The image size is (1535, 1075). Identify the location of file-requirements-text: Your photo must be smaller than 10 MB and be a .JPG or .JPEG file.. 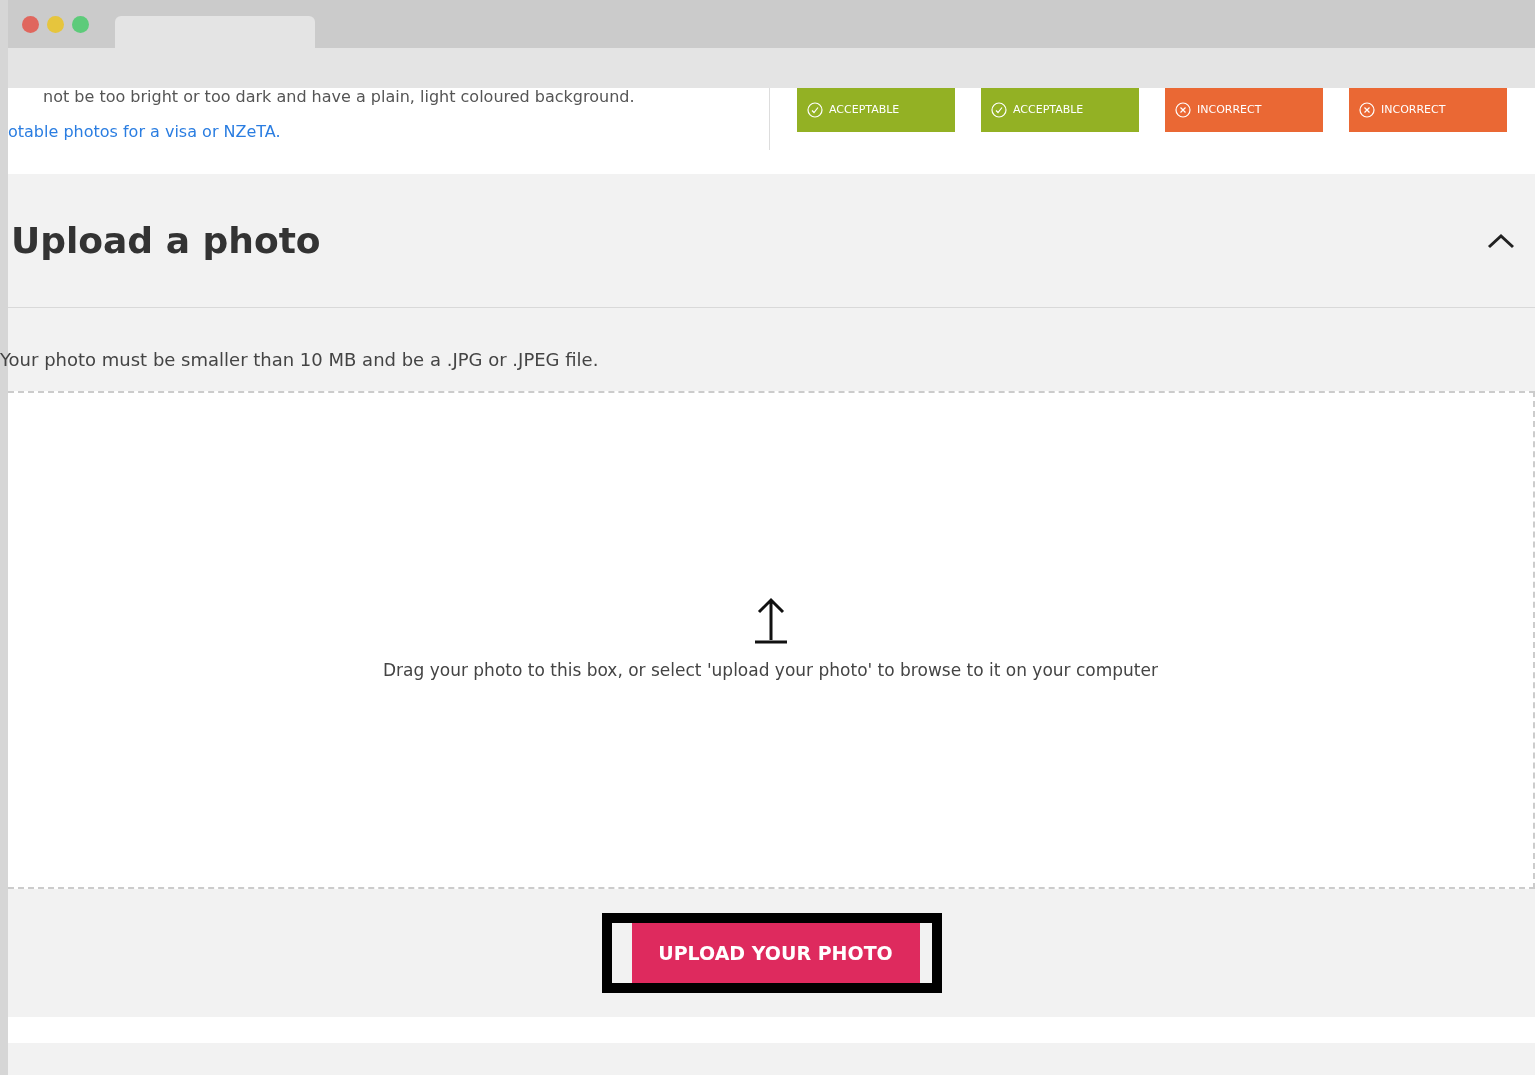
(300, 360).